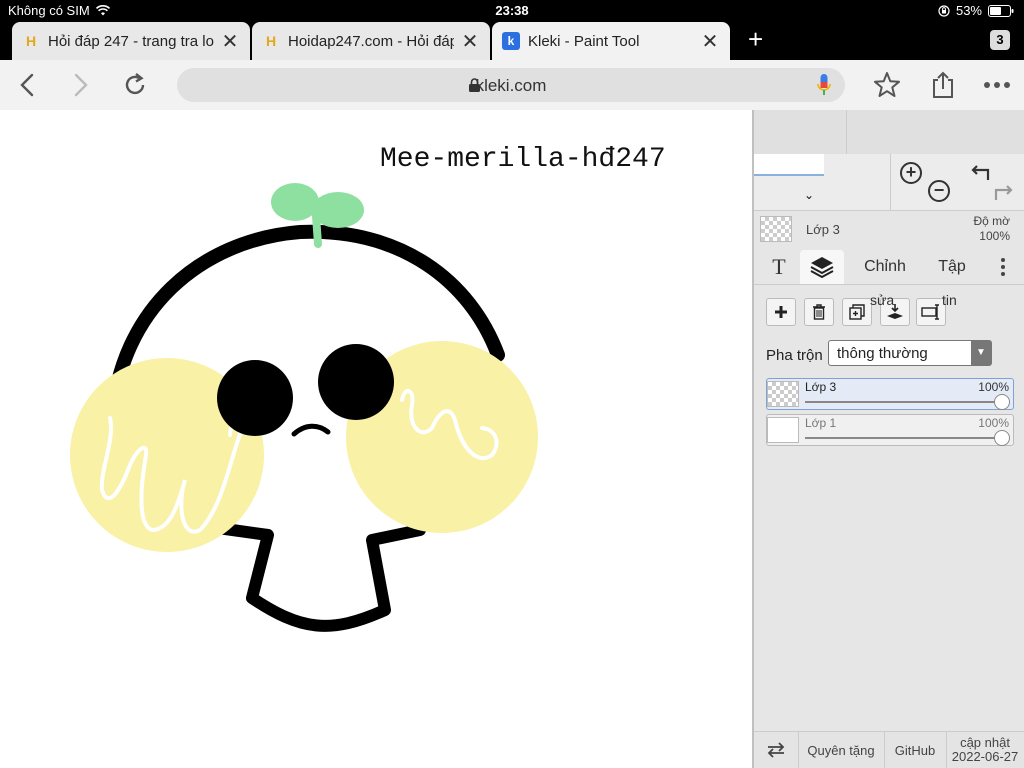  I want to click on undo-icon, so click(979, 172).